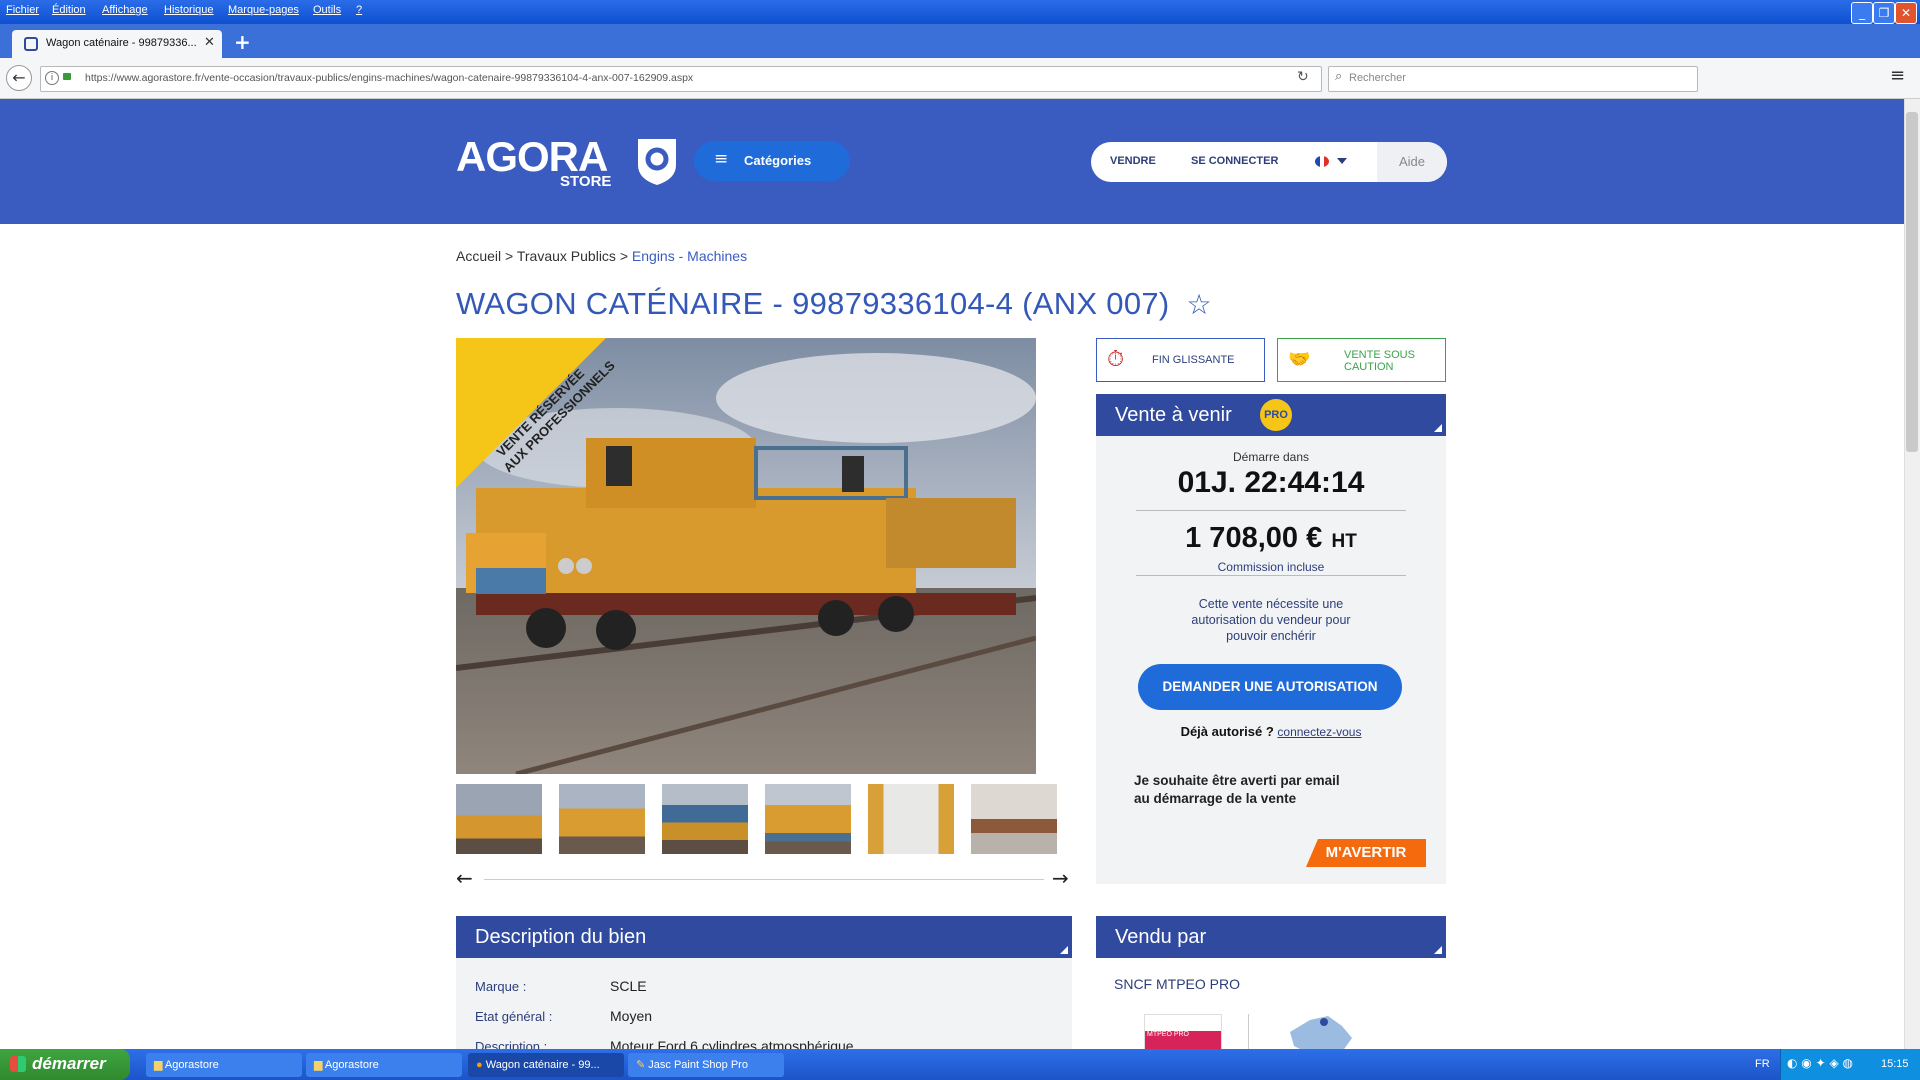 The width and height of the screenshot is (1920, 1080). I want to click on menu-outils: Outils, so click(327, 10).